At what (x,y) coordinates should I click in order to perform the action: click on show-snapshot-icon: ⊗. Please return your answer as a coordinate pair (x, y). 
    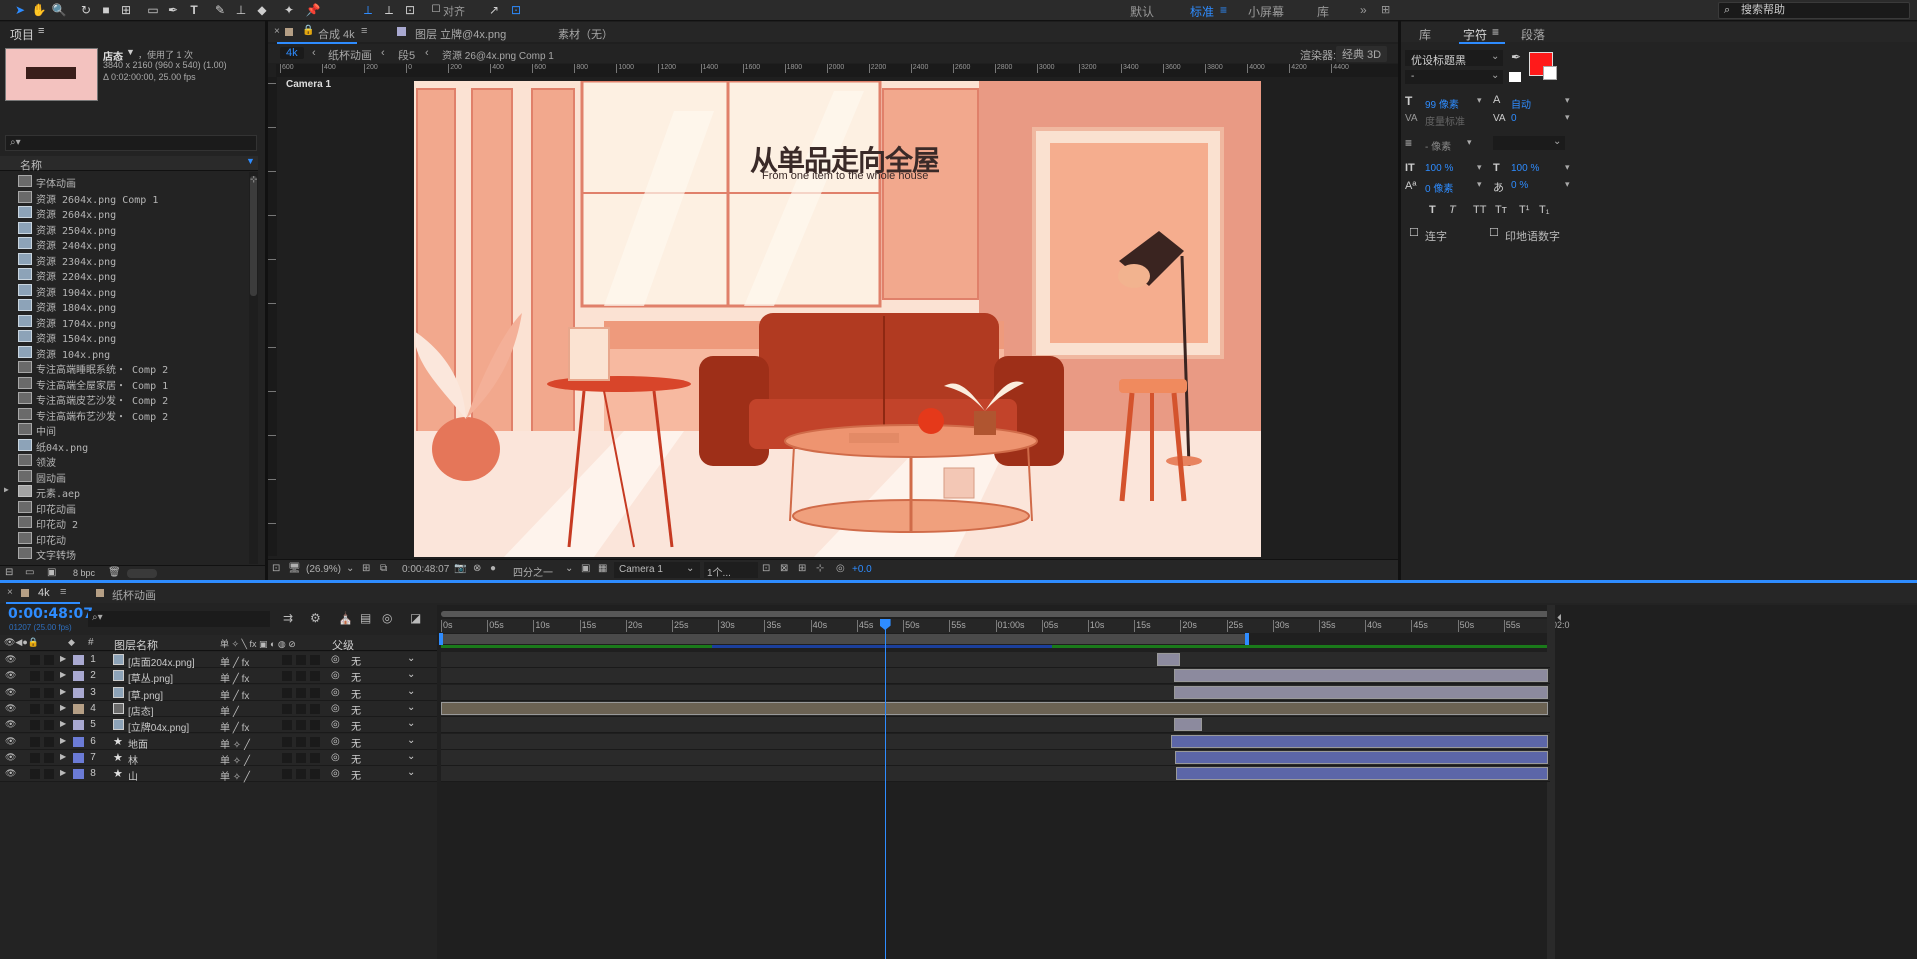
    Looking at the image, I should click on (477, 568).